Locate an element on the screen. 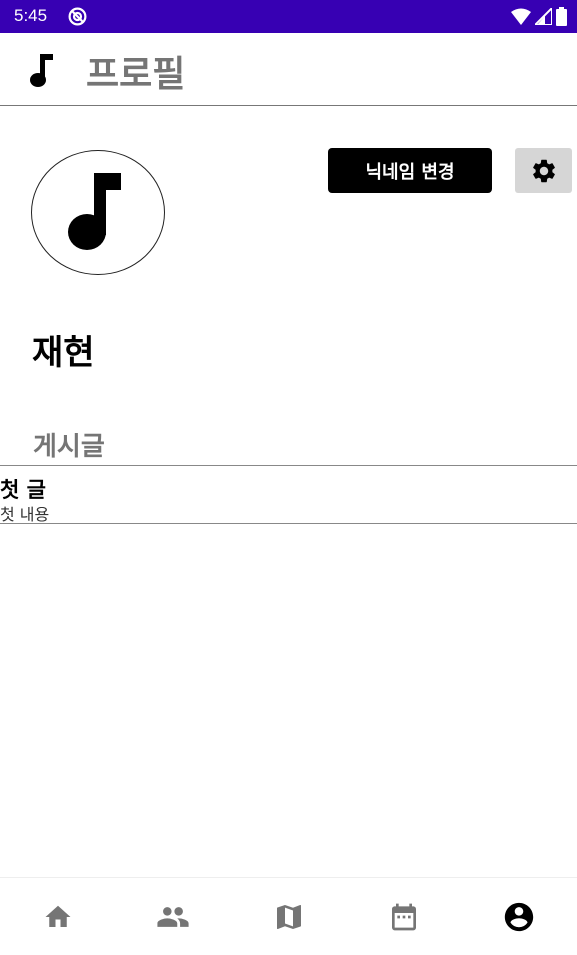 This screenshot has height=955, width=577. status-icons is located at coordinates (539, 16).